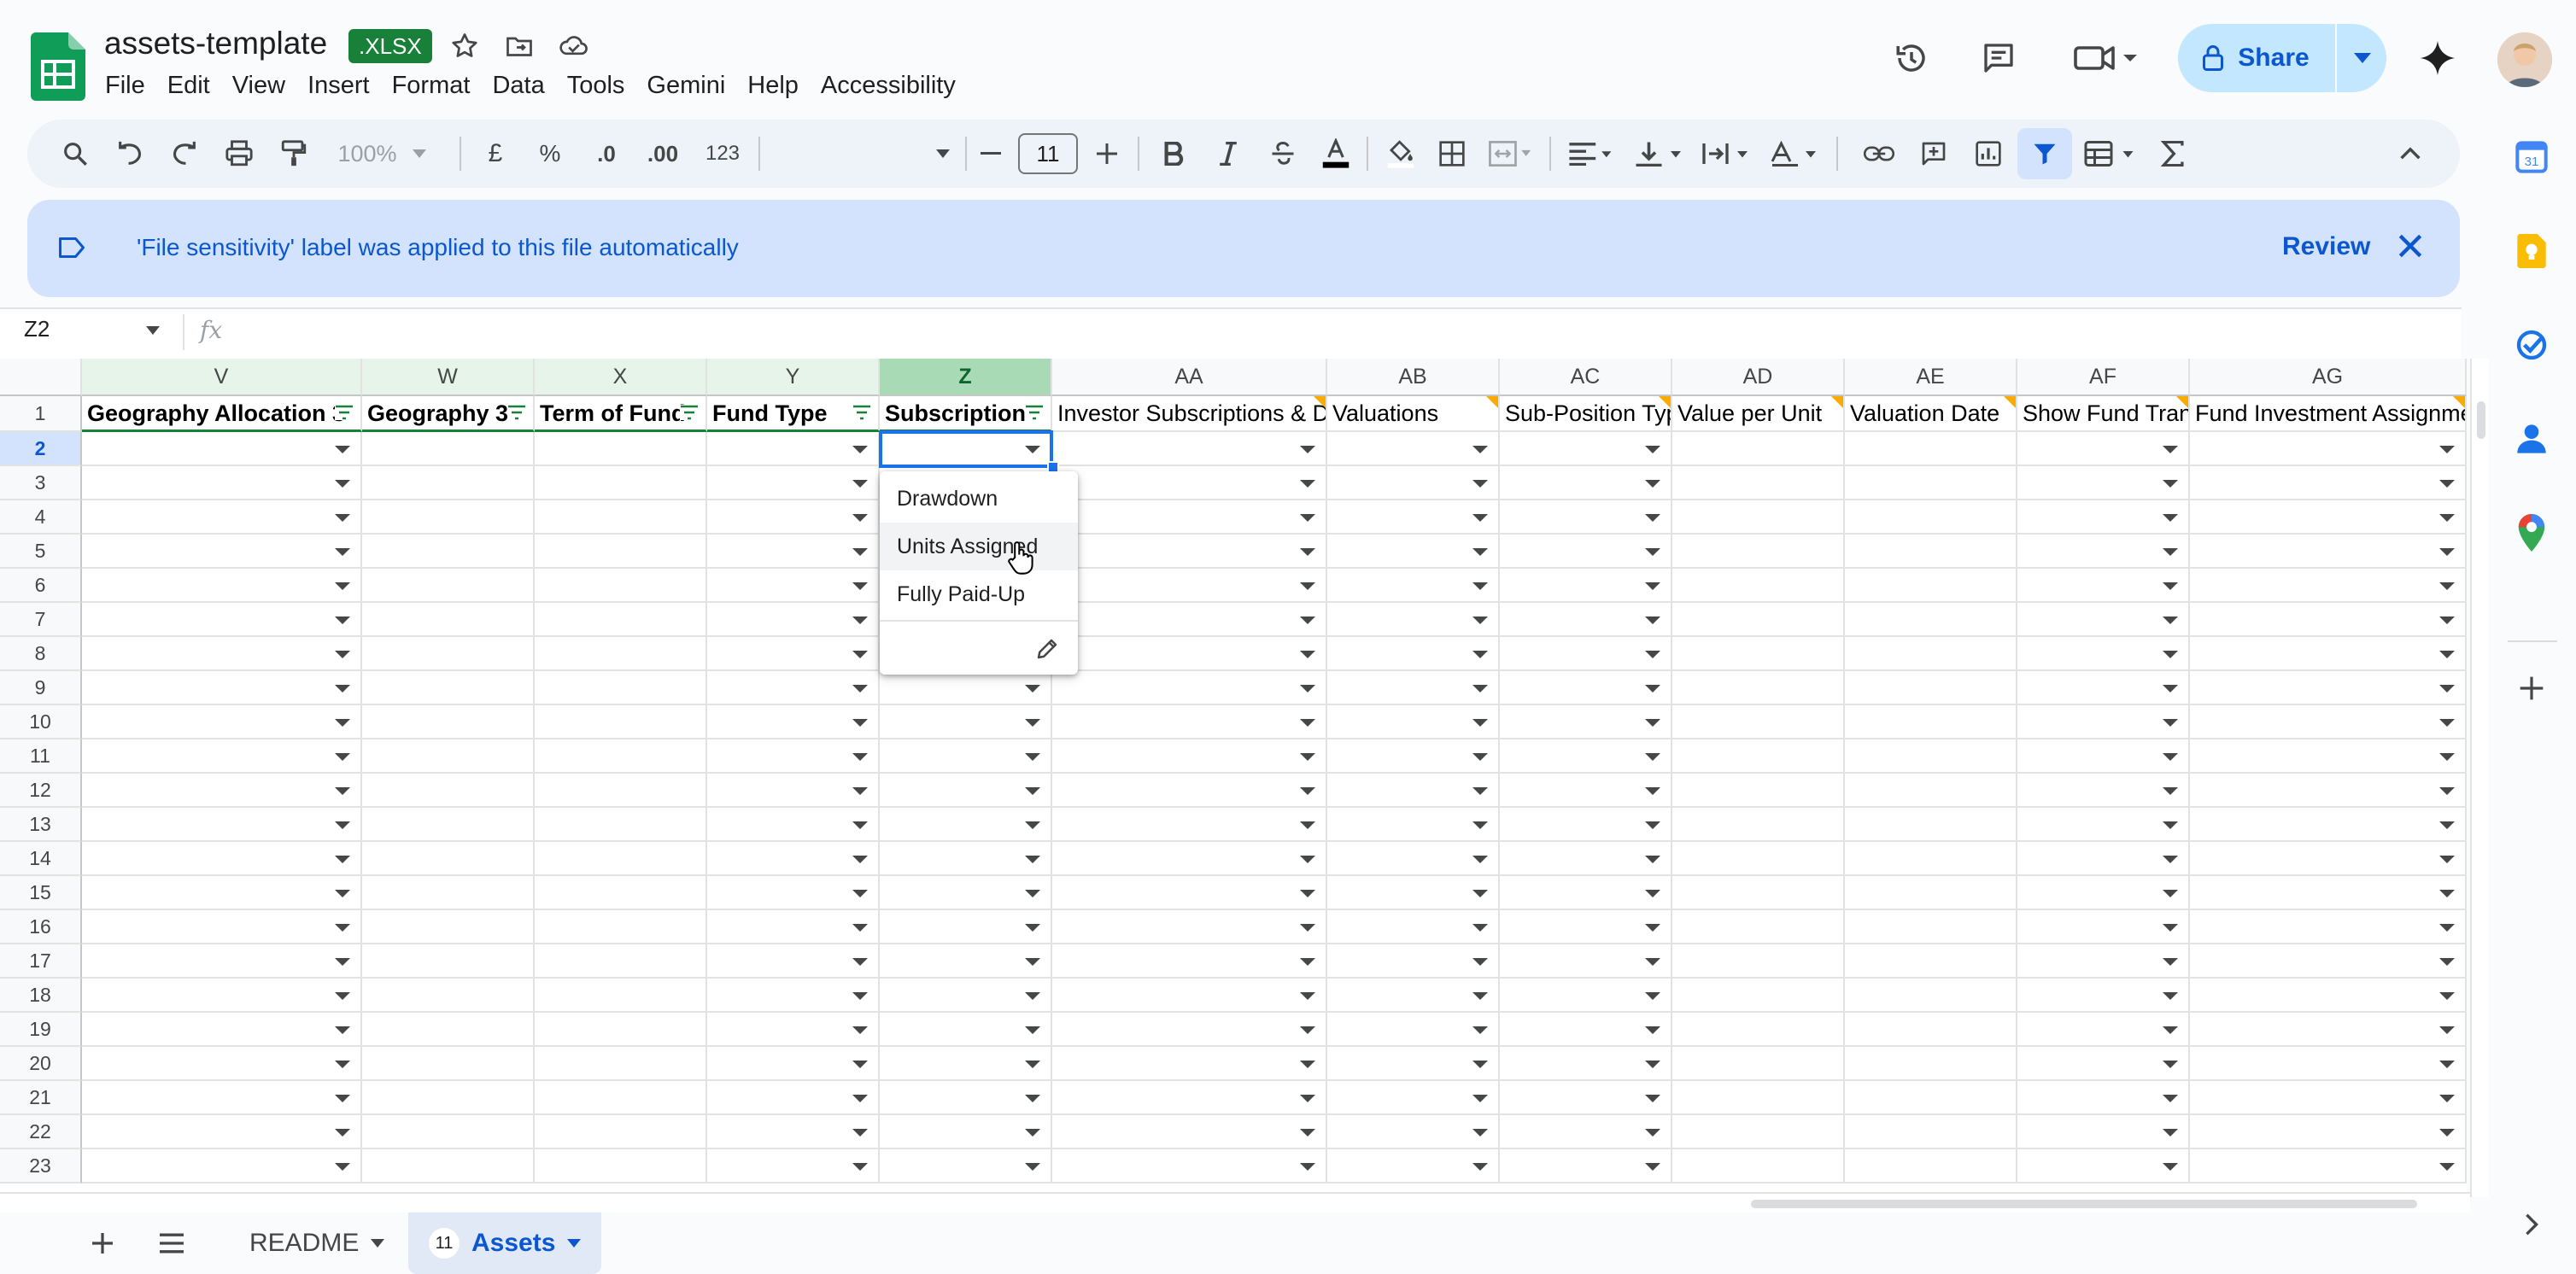  What do you see at coordinates (41, 449) in the screenshot?
I see `row-header-2: 2` at bounding box center [41, 449].